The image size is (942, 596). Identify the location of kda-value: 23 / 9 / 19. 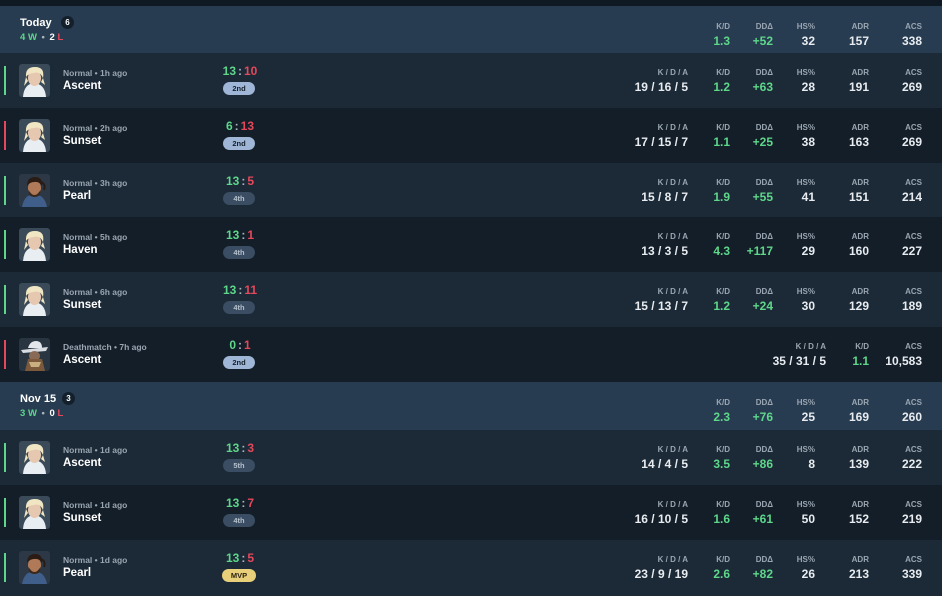
(661, 574).